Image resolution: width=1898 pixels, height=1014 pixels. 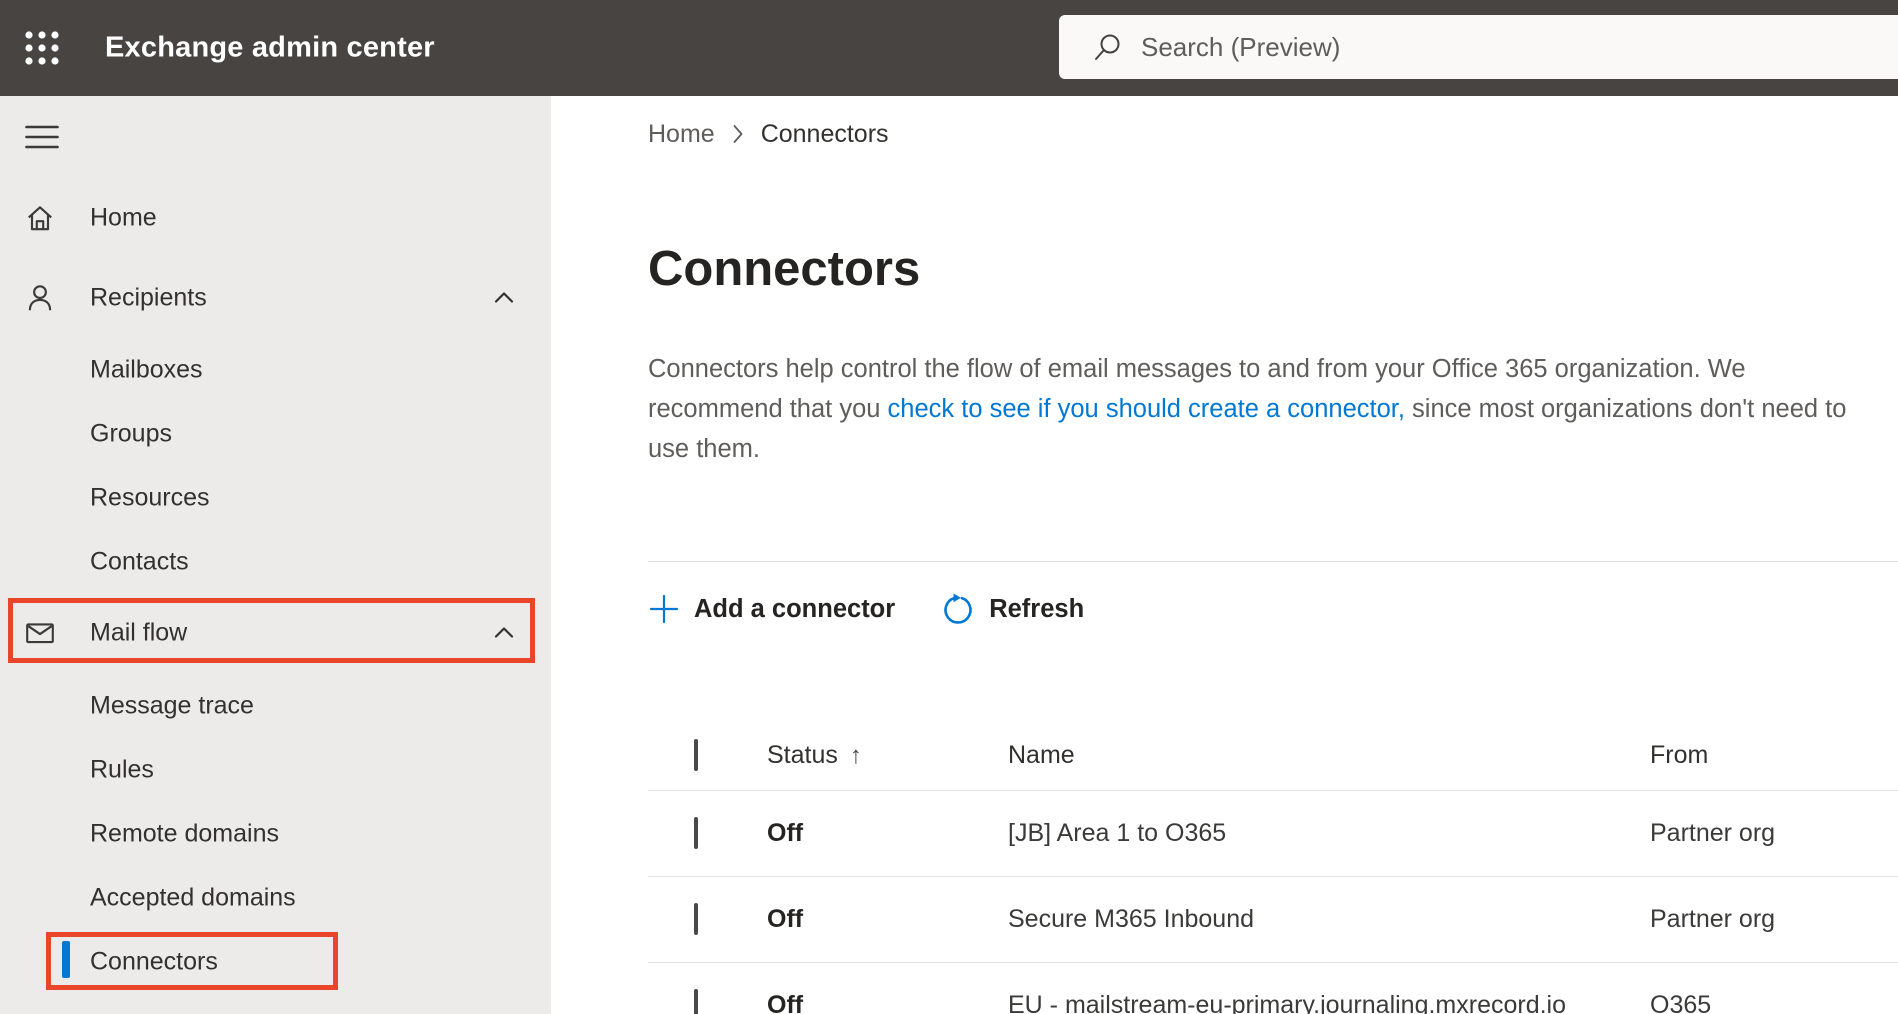 What do you see at coordinates (1012, 609) in the screenshot?
I see `refresh-button: Refresh` at bounding box center [1012, 609].